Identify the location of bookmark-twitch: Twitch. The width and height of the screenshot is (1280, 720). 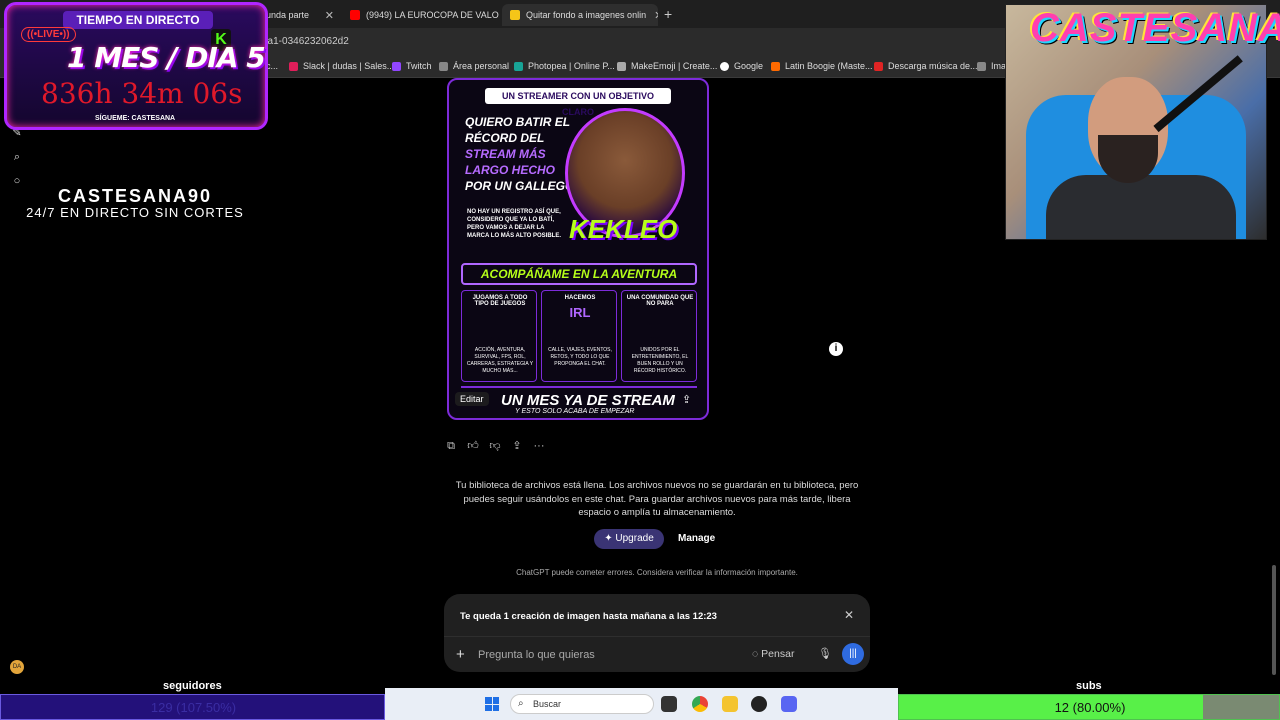
(412, 66).